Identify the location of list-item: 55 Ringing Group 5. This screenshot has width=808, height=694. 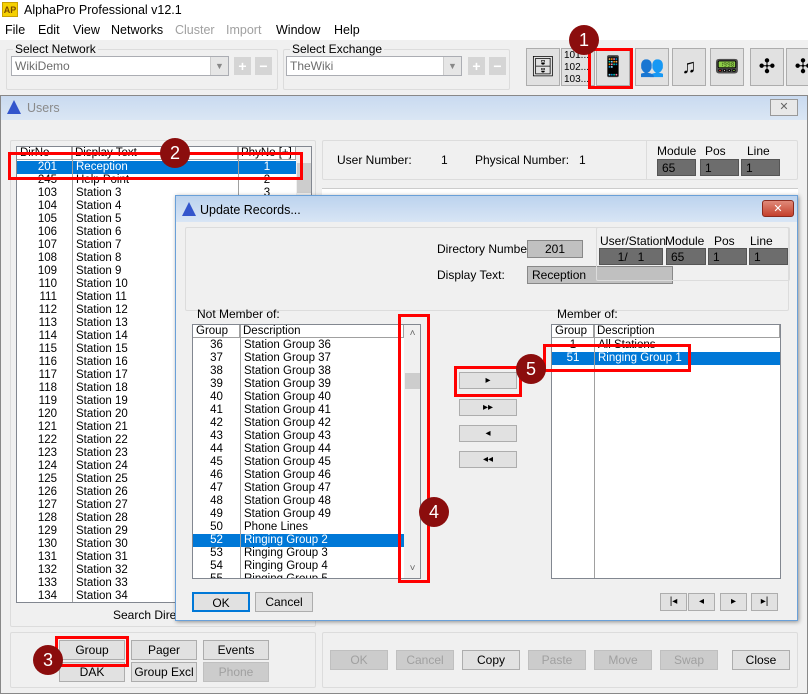
(298, 575).